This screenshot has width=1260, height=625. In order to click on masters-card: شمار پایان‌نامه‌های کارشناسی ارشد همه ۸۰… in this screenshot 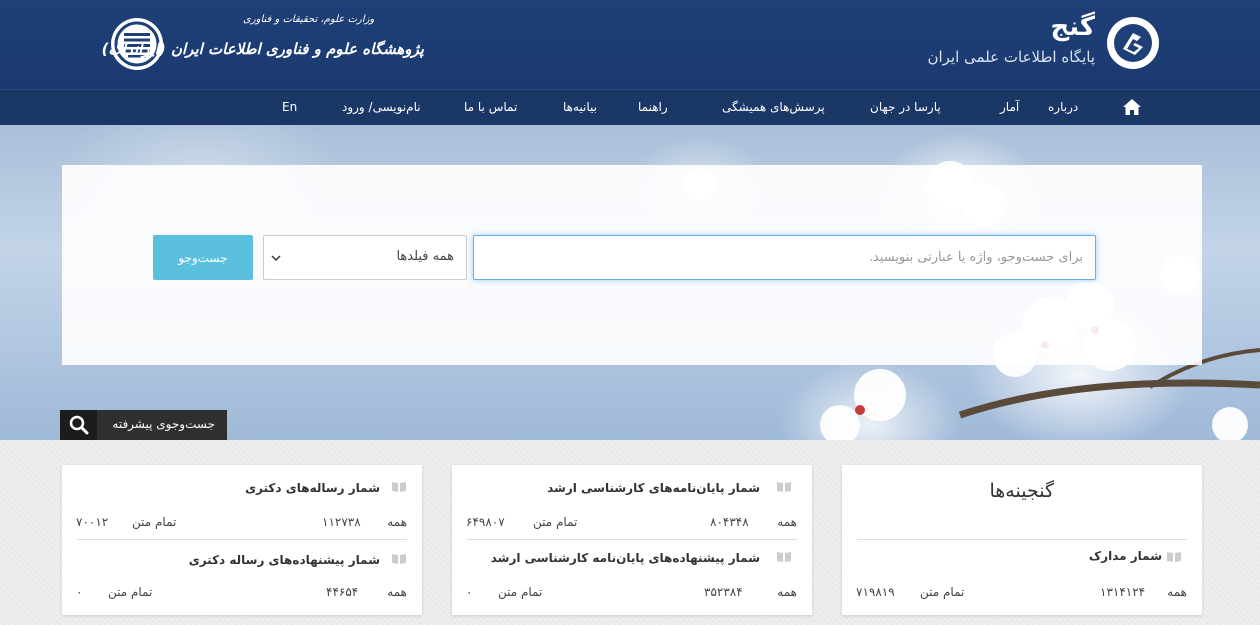, I will do `click(632, 540)`.